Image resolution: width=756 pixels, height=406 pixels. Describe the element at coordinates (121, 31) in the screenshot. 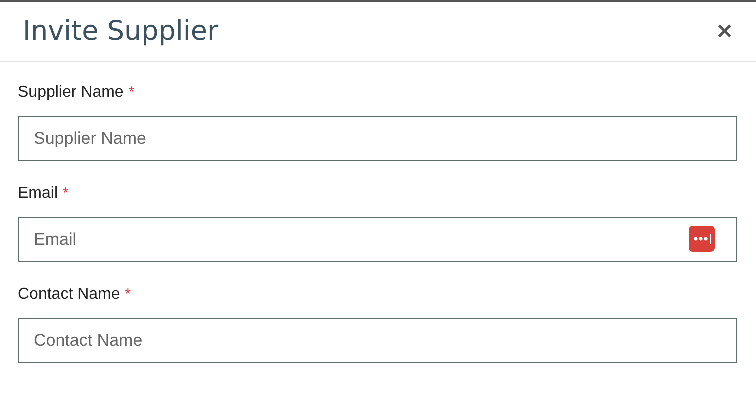

I see `dialog-title: Invite Supplier` at that location.